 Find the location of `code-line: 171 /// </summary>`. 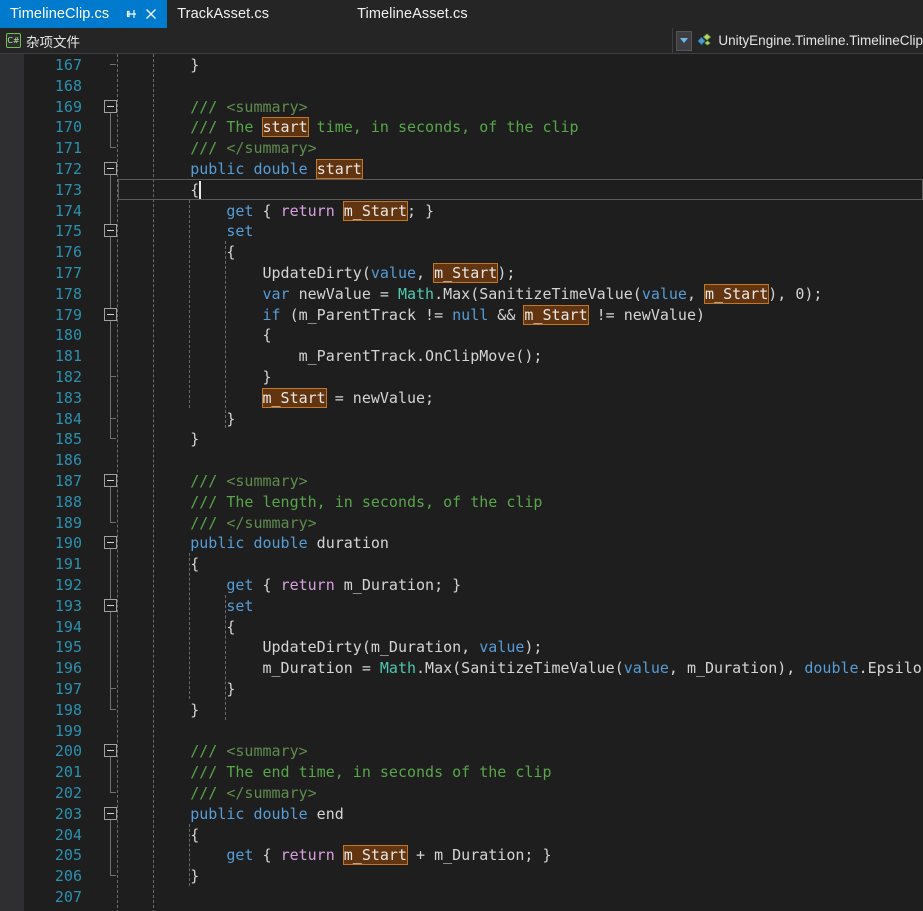

code-line: 171 /// </summary> is located at coordinates (461, 148).